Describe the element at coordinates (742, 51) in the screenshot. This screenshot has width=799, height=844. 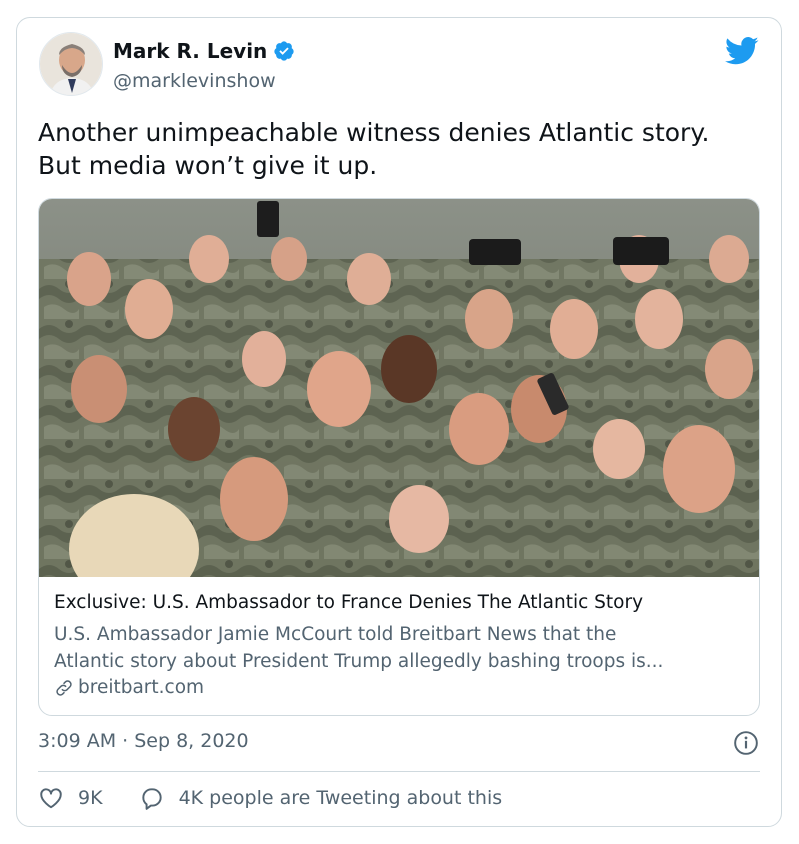
I see `twitter-bird-icon` at that location.